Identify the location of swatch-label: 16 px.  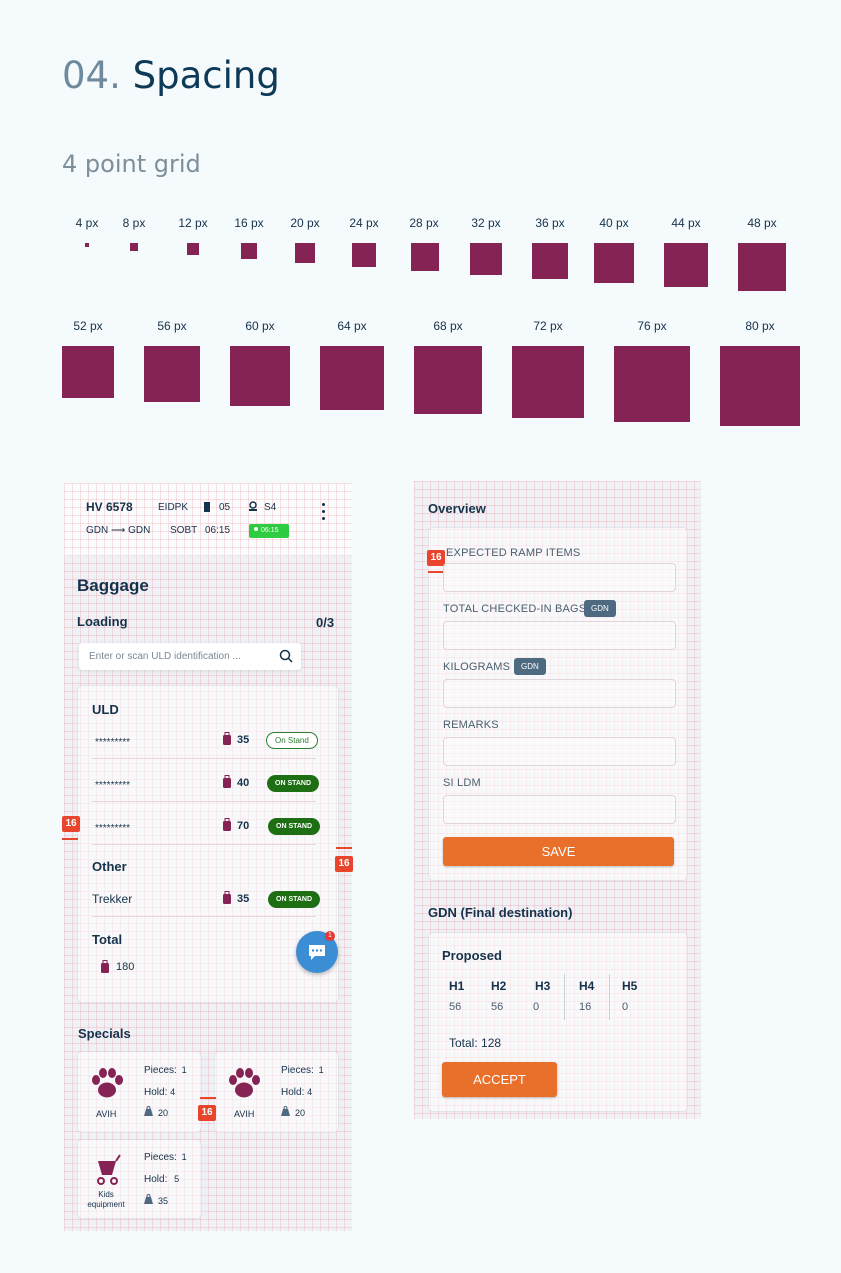
(249, 223).